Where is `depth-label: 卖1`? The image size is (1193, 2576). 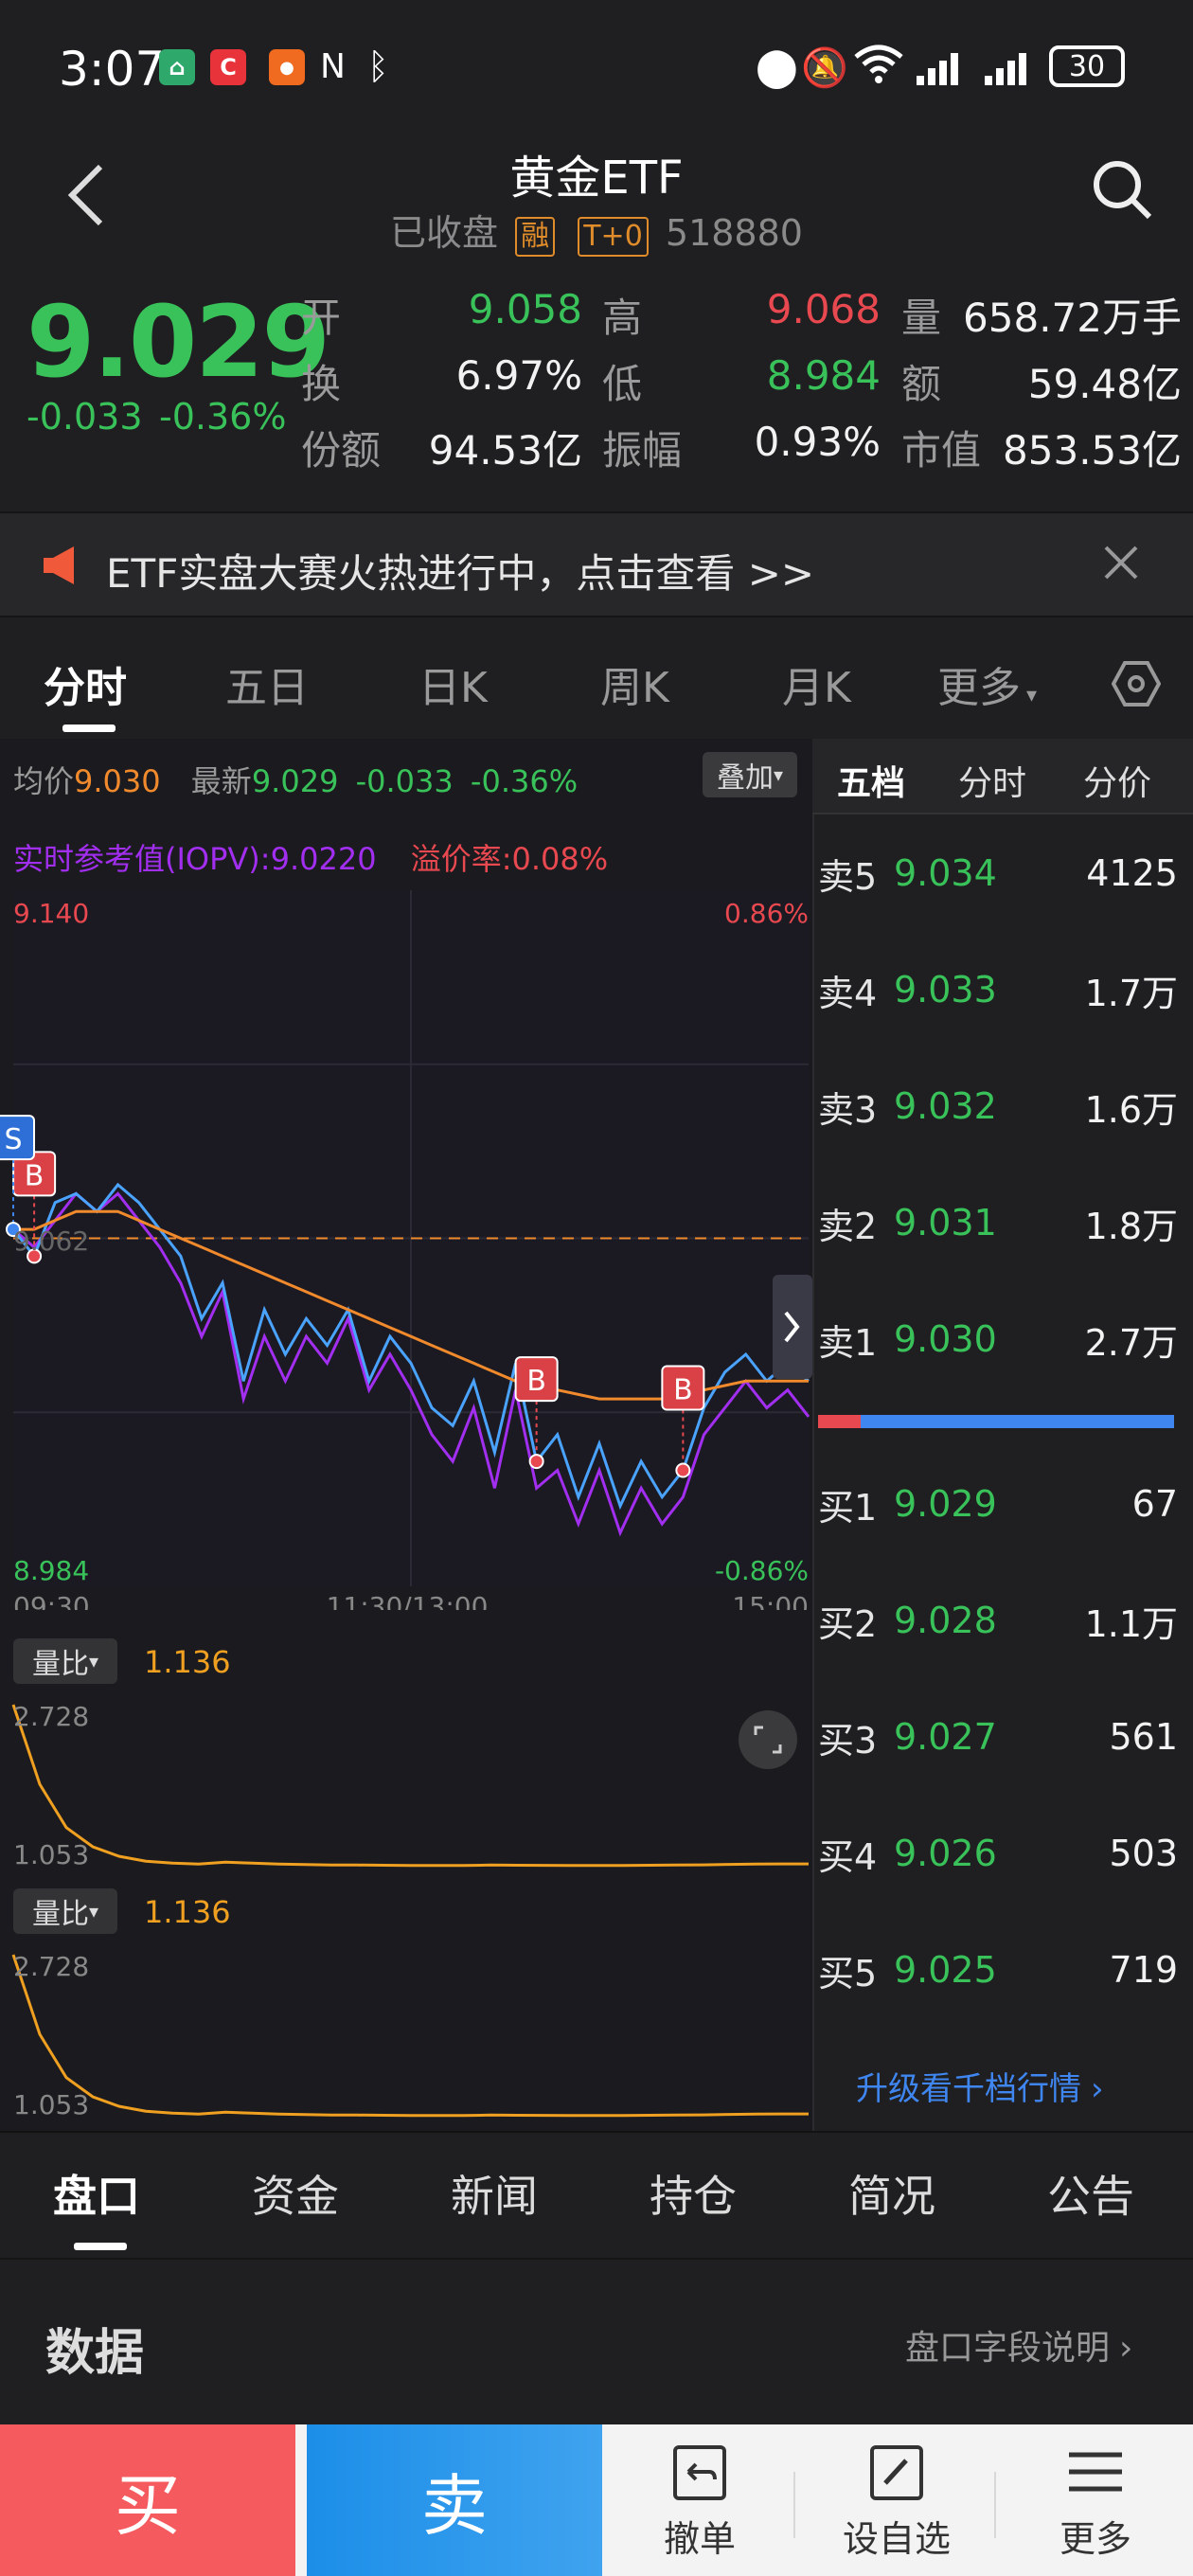 depth-label: 卖1 is located at coordinates (848, 1342).